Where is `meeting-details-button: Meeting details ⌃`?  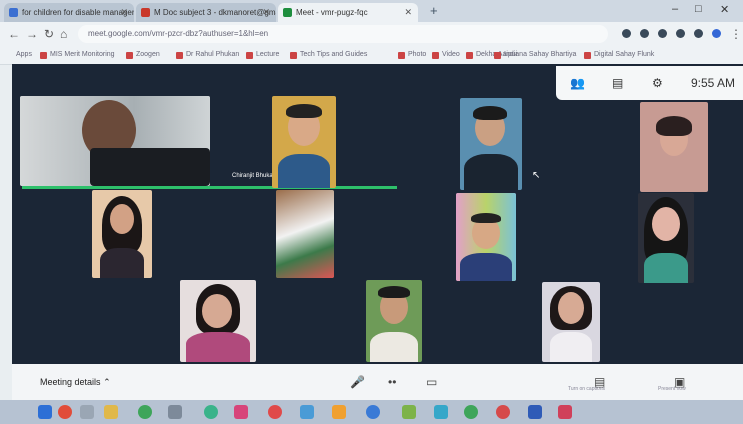 meeting-details-button: Meeting details ⌃ is located at coordinates (75, 382).